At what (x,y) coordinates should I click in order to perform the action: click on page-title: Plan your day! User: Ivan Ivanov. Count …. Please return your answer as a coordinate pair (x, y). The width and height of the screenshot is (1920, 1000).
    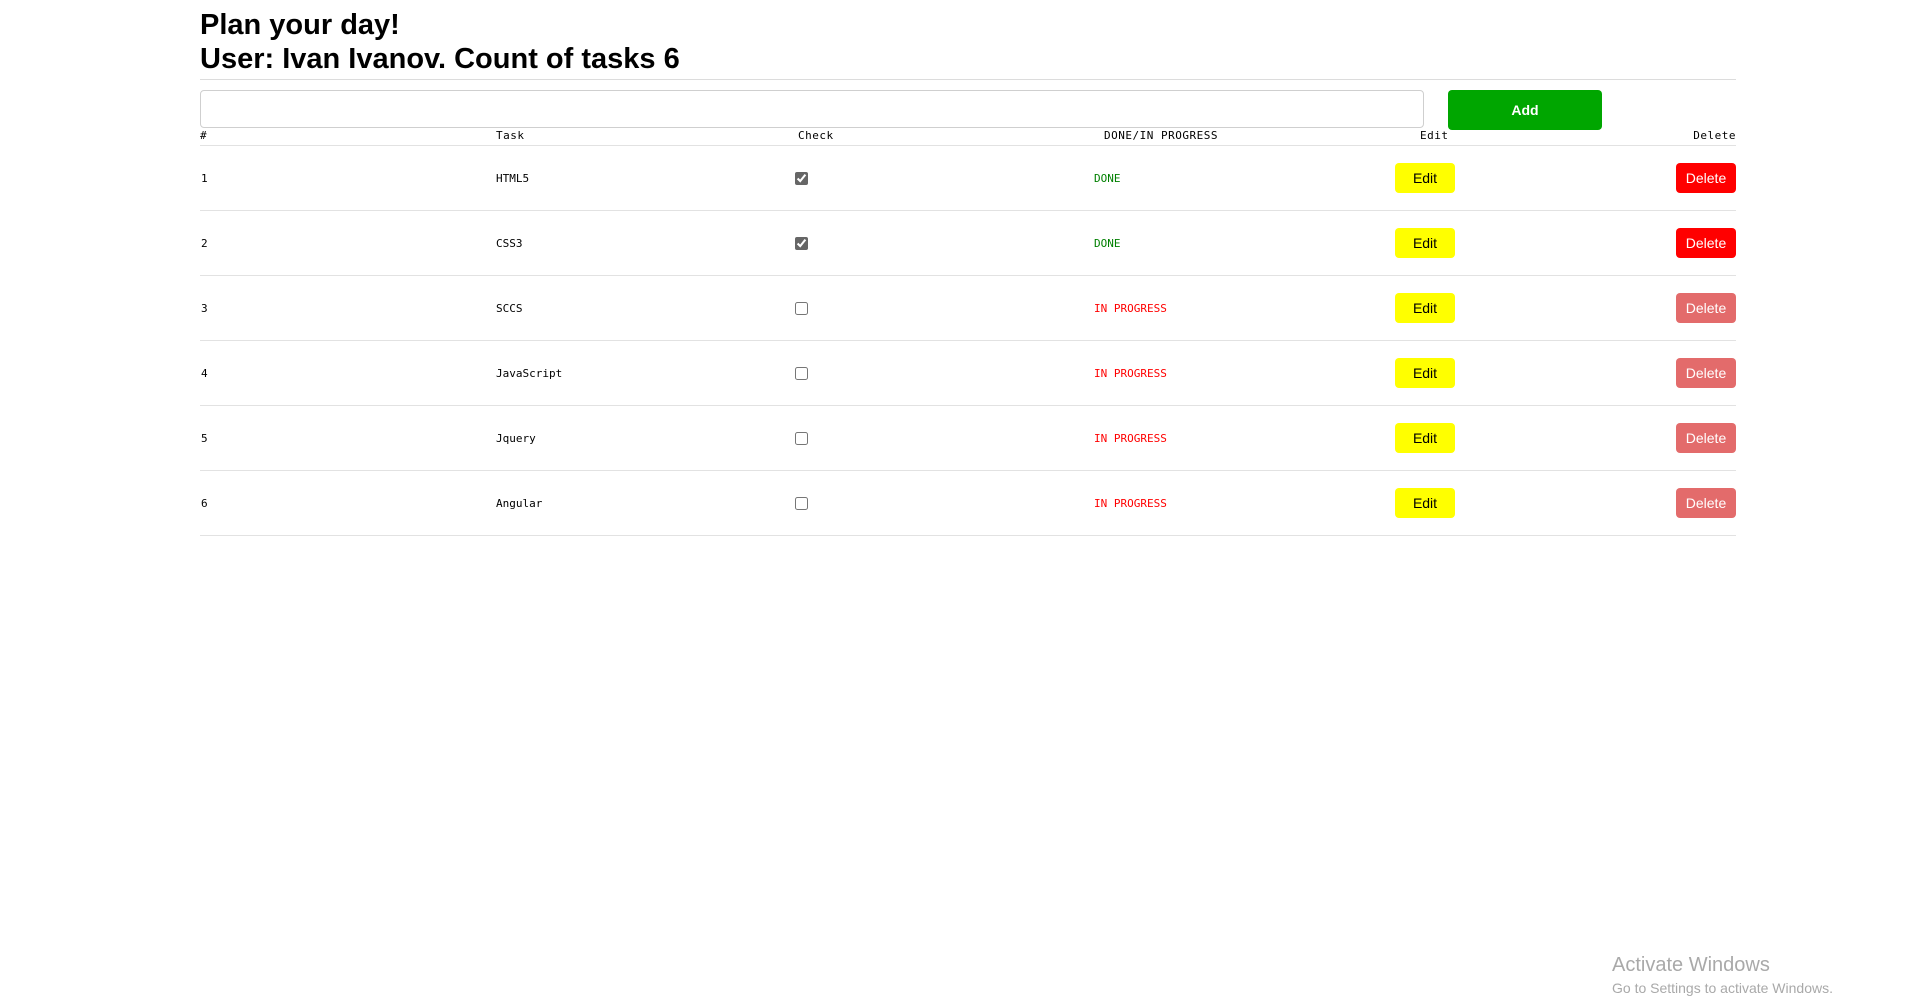
    Looking at the image, I should click on (968, 38).